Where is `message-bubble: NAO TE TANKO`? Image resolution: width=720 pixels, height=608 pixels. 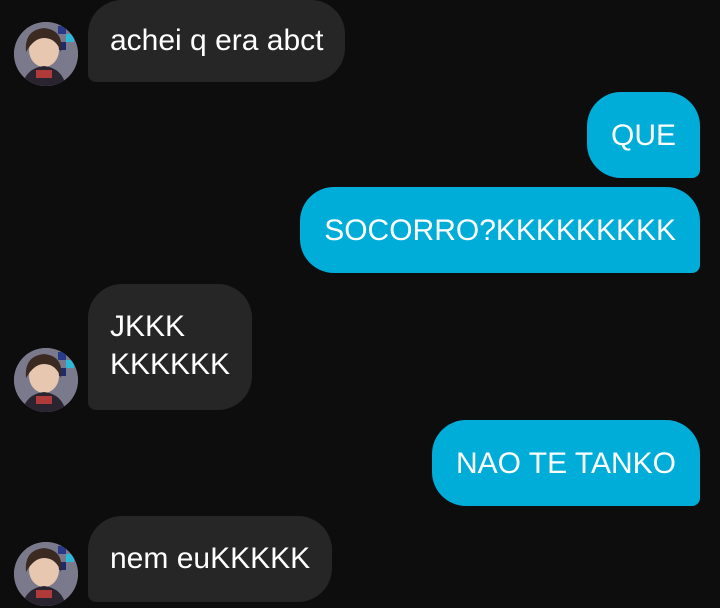 message-bubble: NAO TE TANKO is located at coordinates (565, 463).